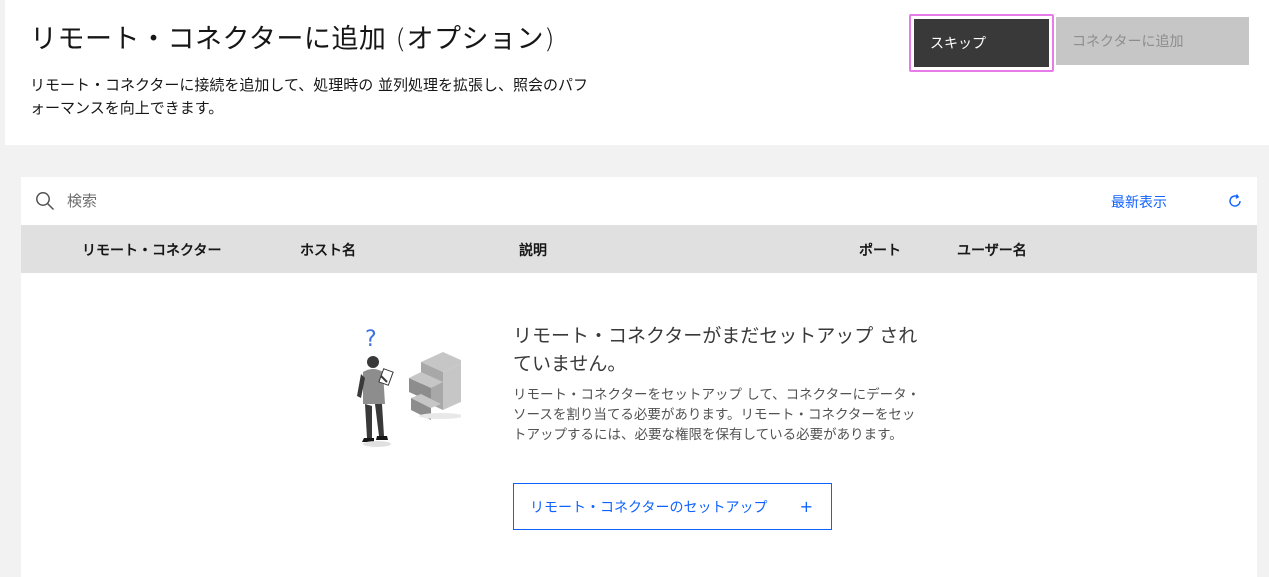  I want to click on add-to-connector-button: コネクターに追加, so click(1152, 41).